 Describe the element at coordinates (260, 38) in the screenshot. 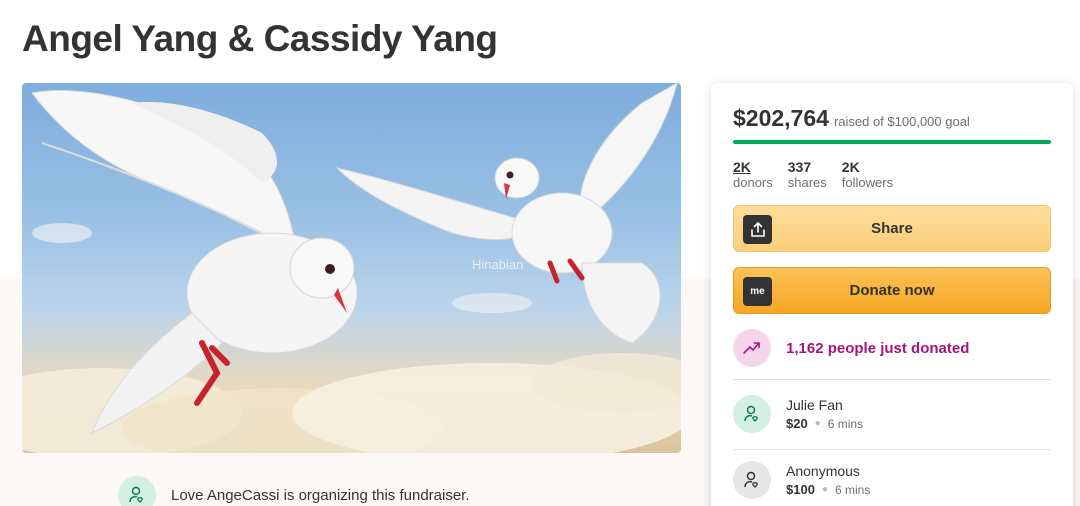

I see `page-title: Angel Yang & Cassidy Yang` at that location.